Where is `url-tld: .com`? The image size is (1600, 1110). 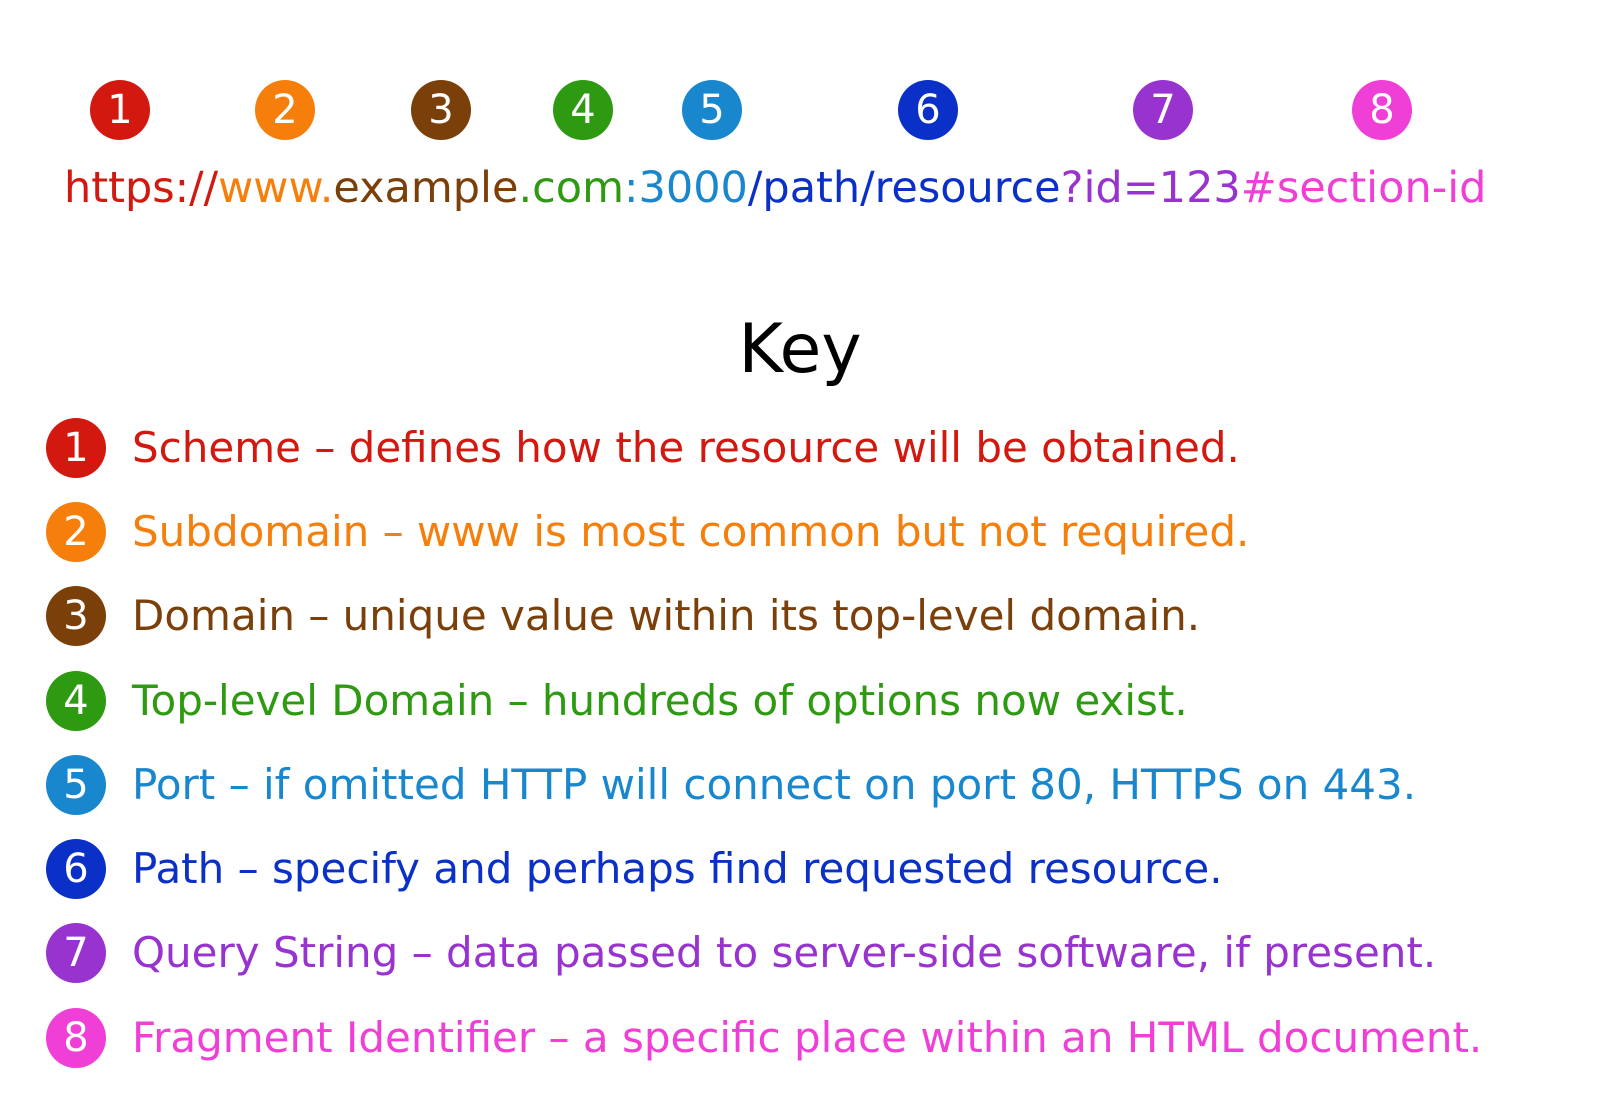 url-tld: .com is located at coordinates (571, 188).